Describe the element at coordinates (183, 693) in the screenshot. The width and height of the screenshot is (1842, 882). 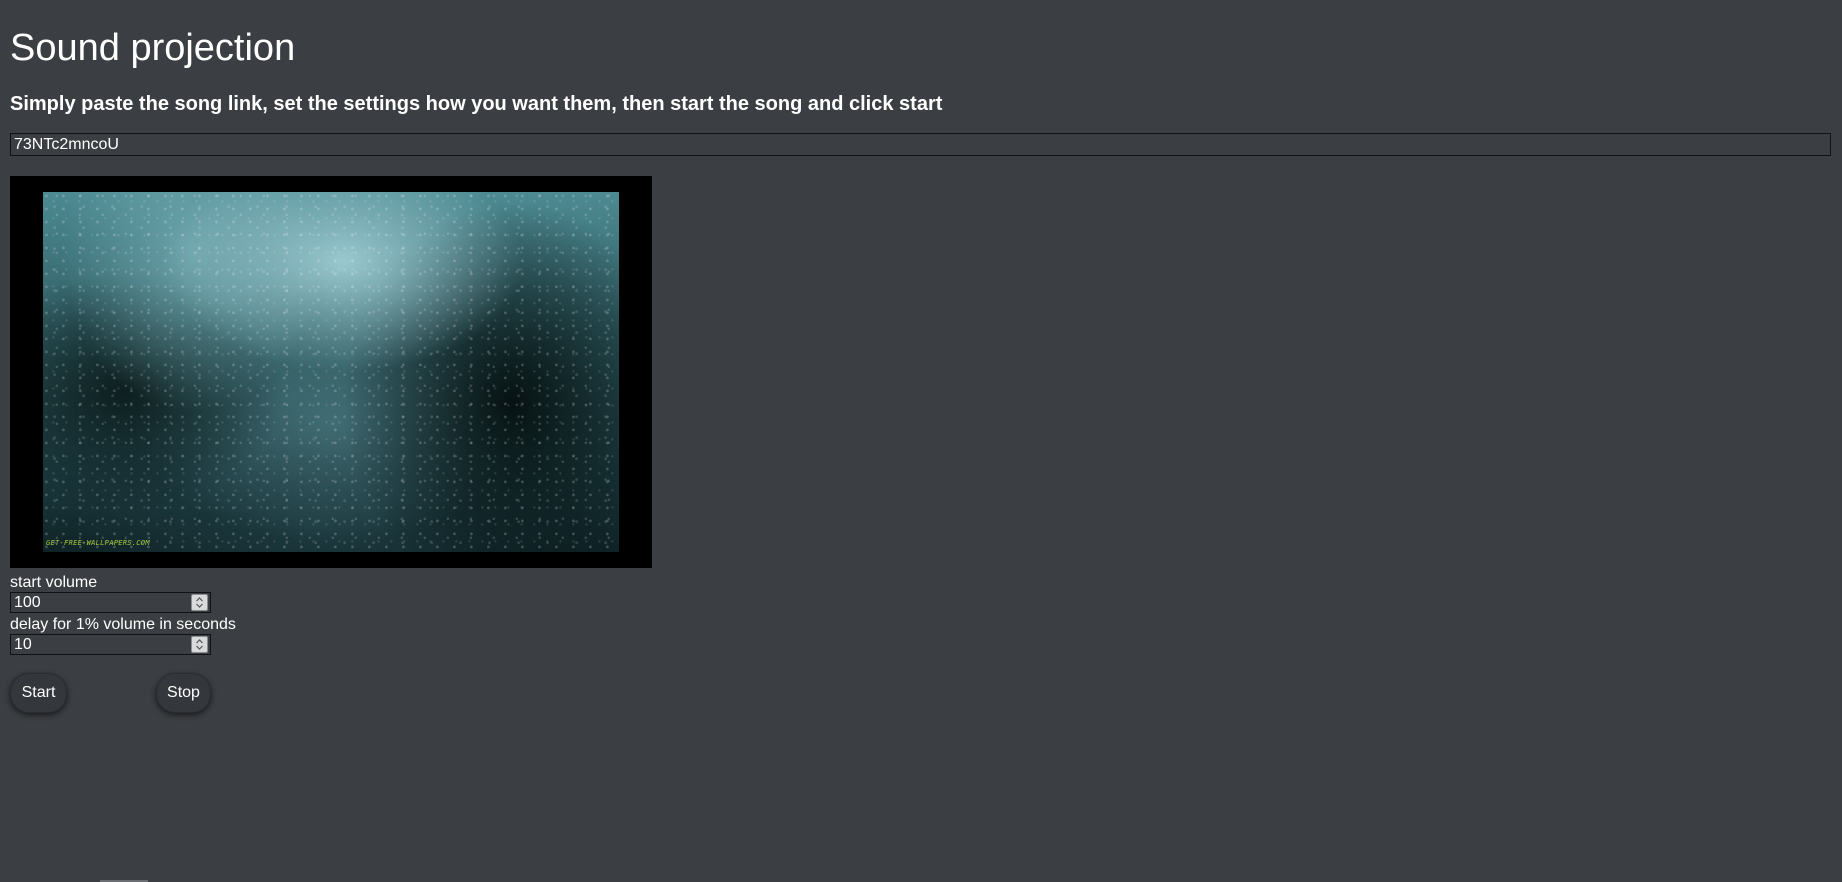
I see `stop-button: Stop` at that location.